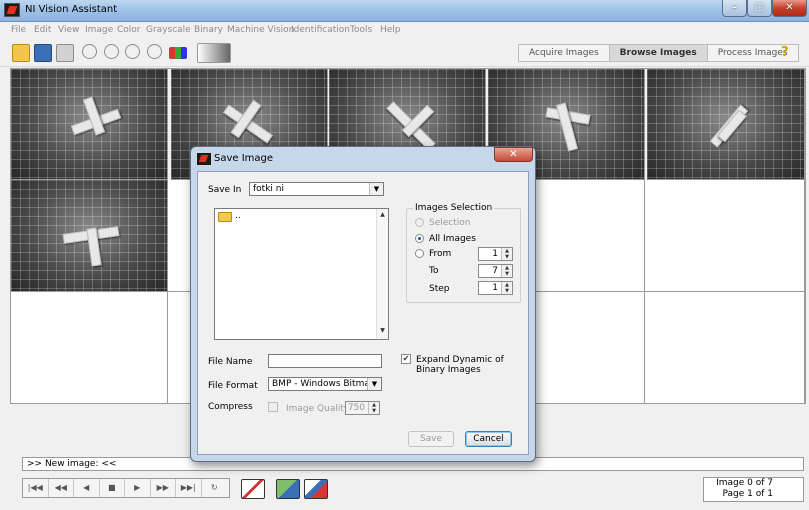 The height and width of the screenshot is (510, 809). I want to click on help-icon: ?, so click(788, 52).